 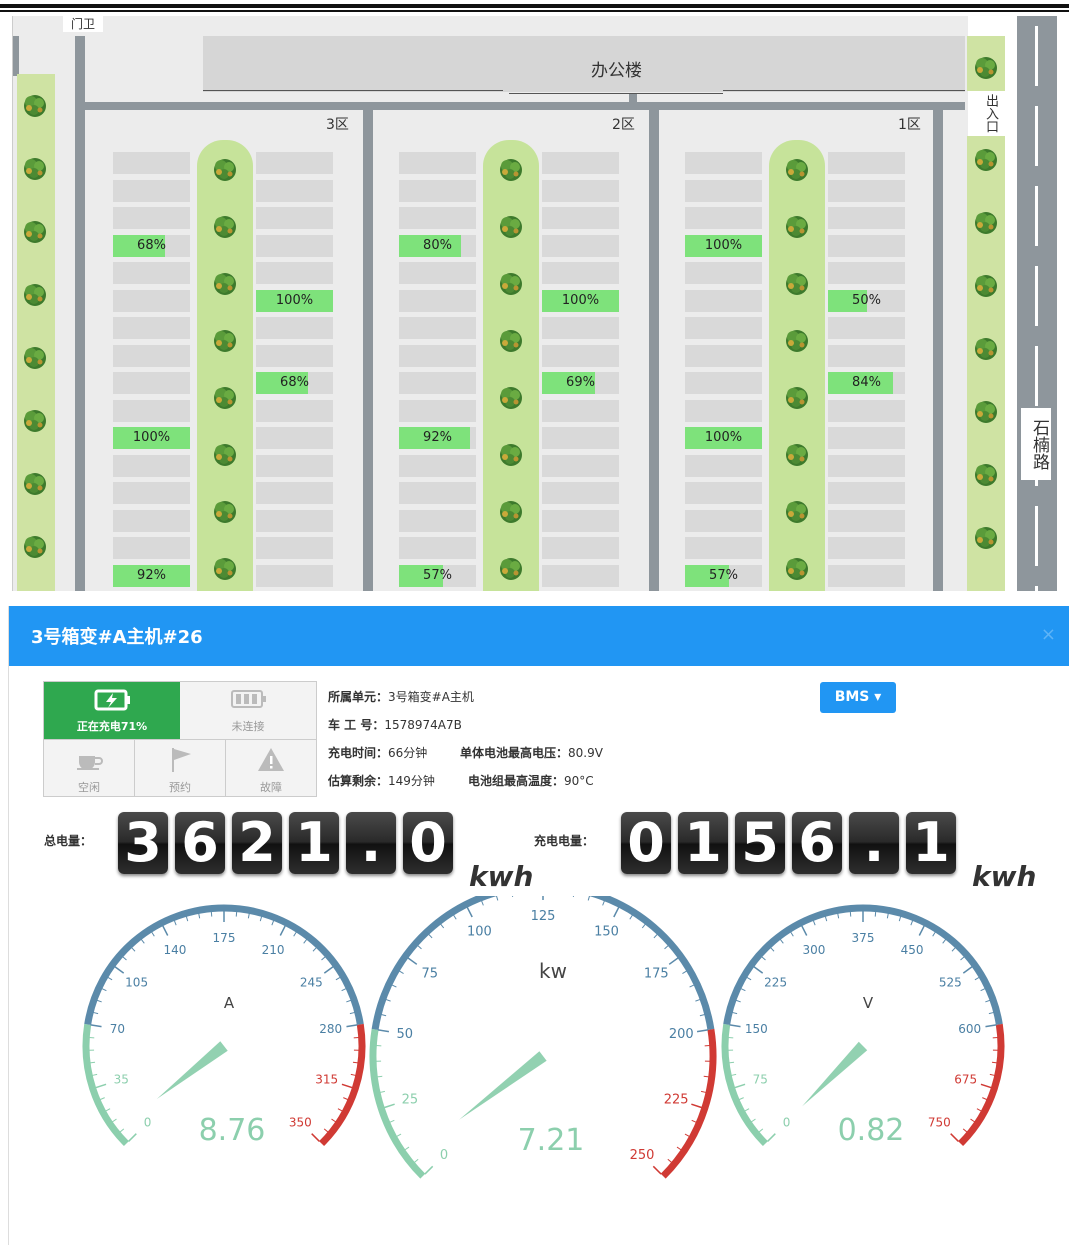 I want to click on charge-percent: 50%, so click(x=866, y=300).